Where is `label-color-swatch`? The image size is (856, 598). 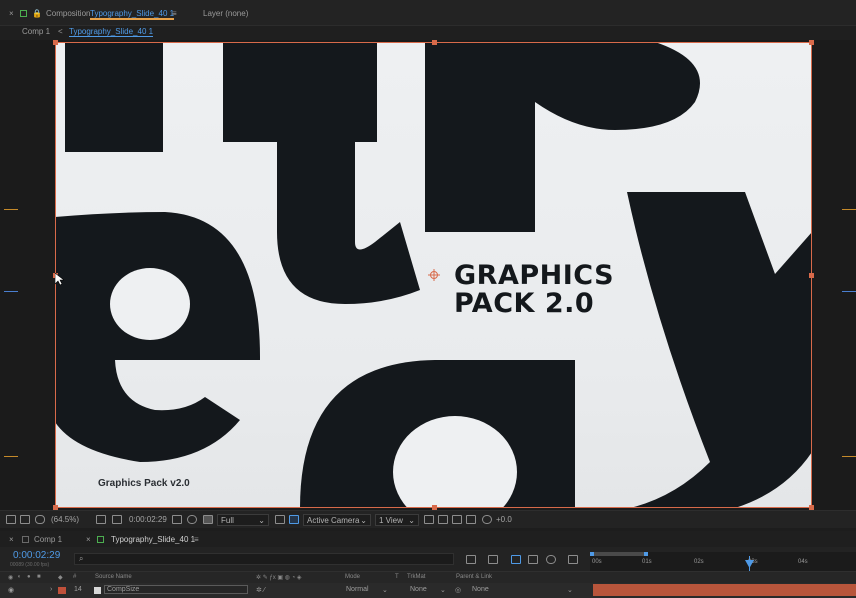
label-color-swatch is located at coordinates (62, 590).